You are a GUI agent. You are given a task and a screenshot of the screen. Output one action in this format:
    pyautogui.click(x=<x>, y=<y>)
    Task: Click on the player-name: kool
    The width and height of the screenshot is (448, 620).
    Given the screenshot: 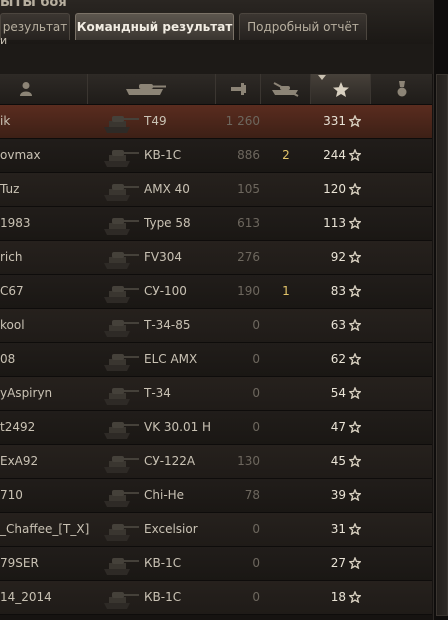 What is the action you would take?
    pyautogui.click(x=12, y=325)
    